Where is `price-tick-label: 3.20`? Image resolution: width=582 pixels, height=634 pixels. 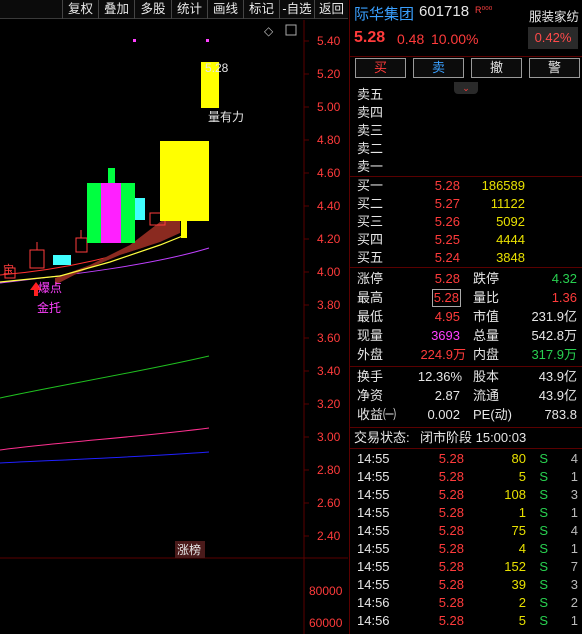 price-tick-label: 3.20 is located at coordinates (329, 404).